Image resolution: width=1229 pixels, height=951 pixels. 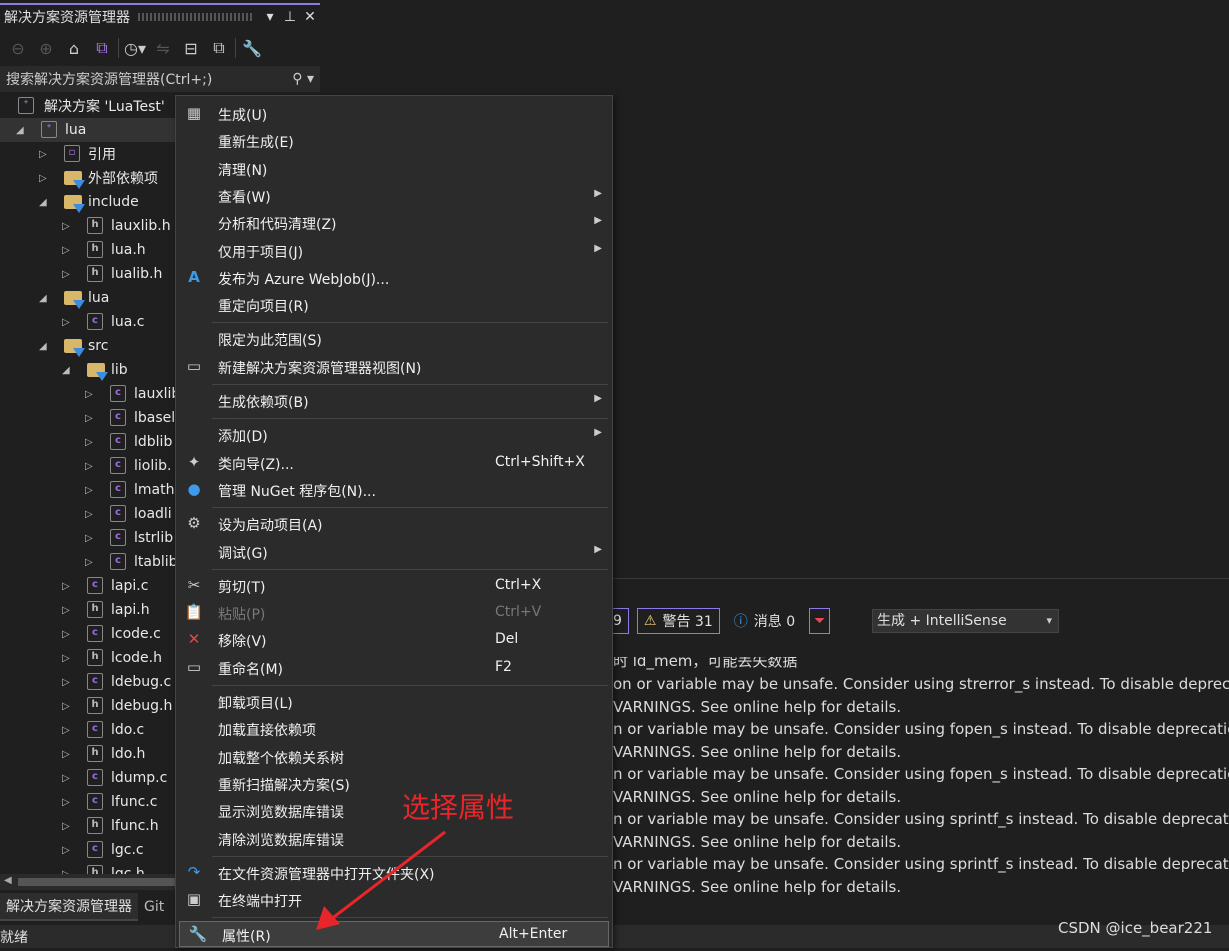 I want to click on error-message-line: 时 ld_mem，可能丢失数据, so click(x=921, y=665).